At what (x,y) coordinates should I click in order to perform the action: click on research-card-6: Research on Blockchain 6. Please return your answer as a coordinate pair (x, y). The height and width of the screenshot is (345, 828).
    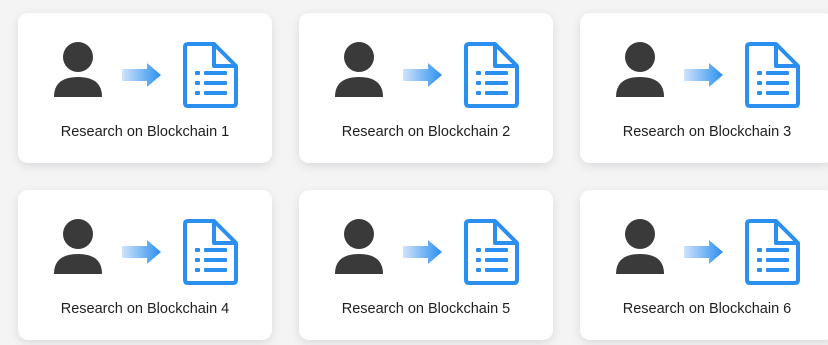
    Looking at the image, I should click on (704, 265).